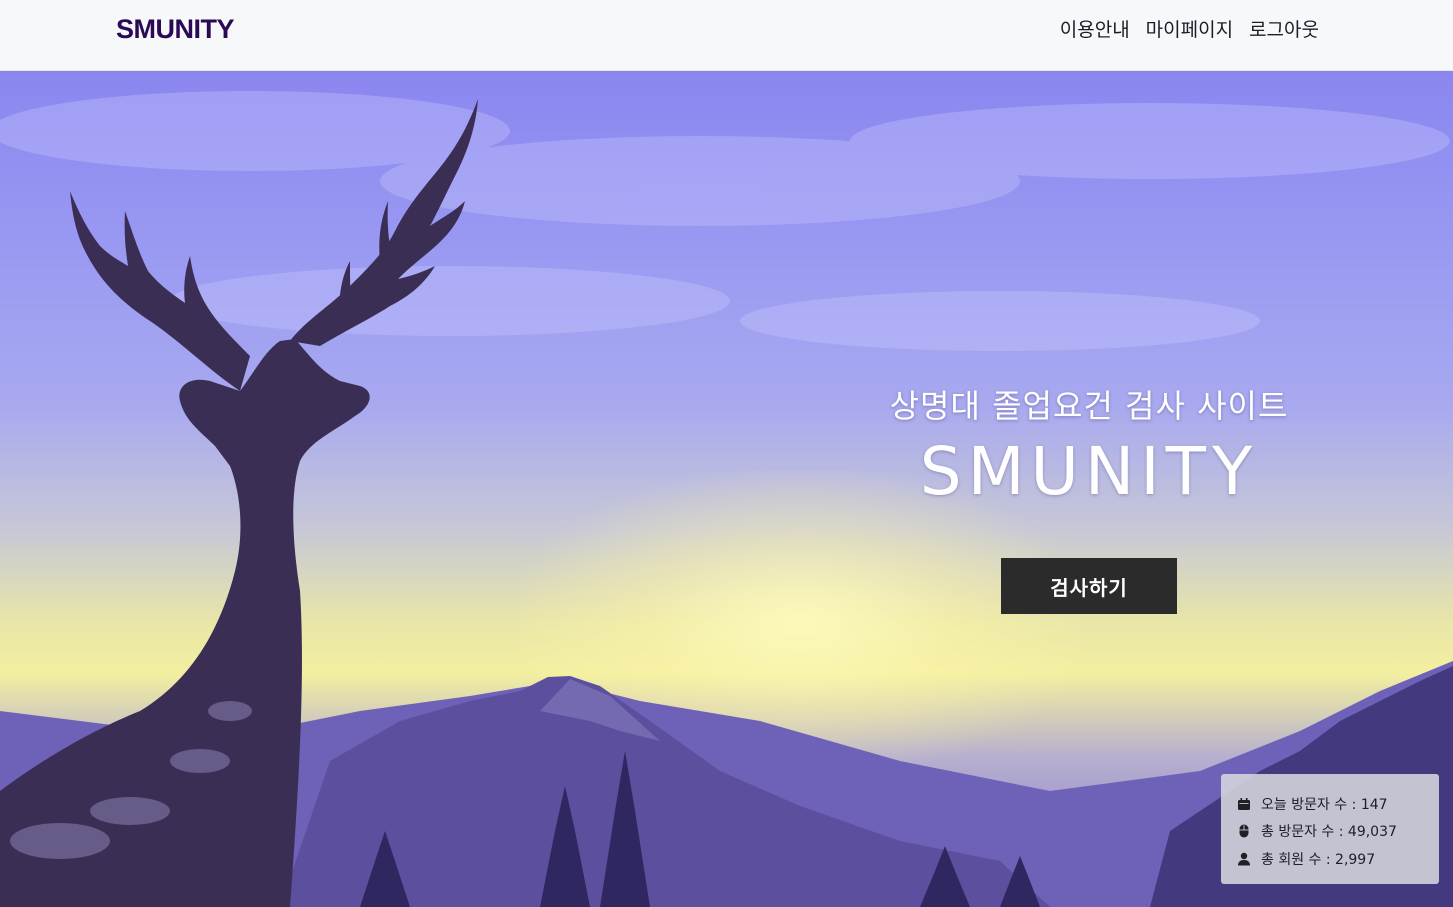  I want to click on site-logo: SMUNITY, so click(175, 29).